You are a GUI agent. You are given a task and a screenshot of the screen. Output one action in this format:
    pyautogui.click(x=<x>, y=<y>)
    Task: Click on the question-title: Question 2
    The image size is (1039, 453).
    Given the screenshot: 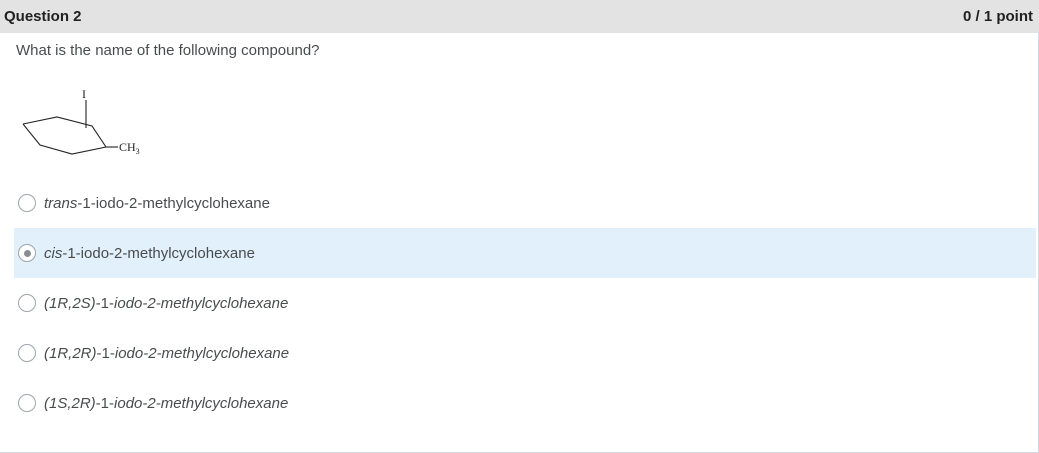 What is the action you would take?
    pyautogui.click(x=43, y=16)
    